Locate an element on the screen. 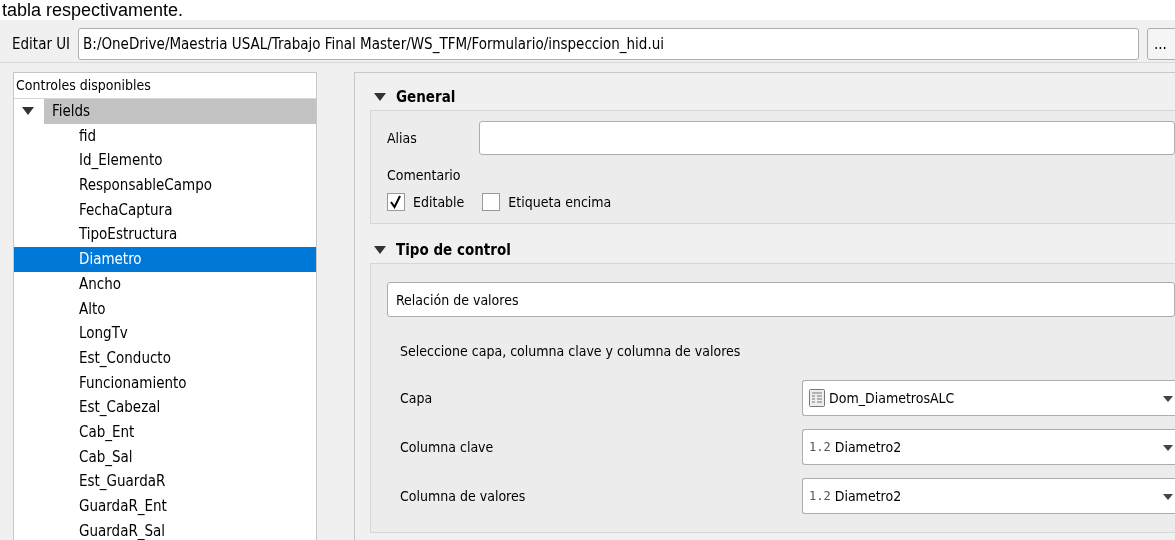 The height and width of the screenshot is (540, 1175). section-title: Tipo de control is located at coordinates (453, 249).